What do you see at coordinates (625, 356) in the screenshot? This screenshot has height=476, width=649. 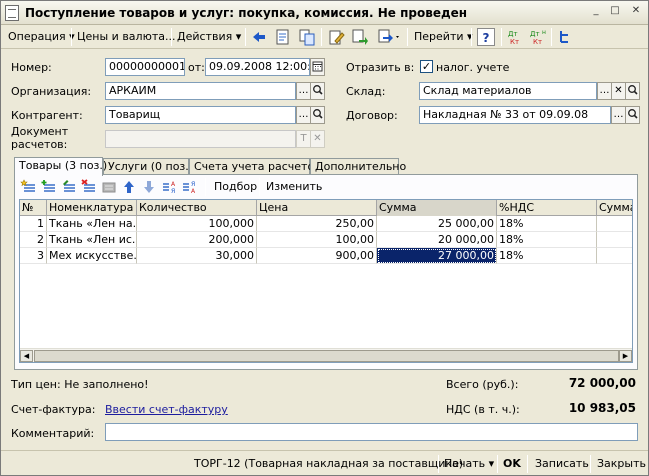 I see `scroll-right-icon: ▶` at bounding box center [625, 356].